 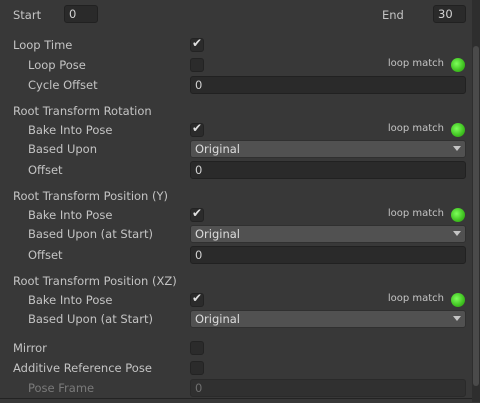 I want to click on cycle-offset-row: Cycle Offset 0, so click(x=236, y=85).